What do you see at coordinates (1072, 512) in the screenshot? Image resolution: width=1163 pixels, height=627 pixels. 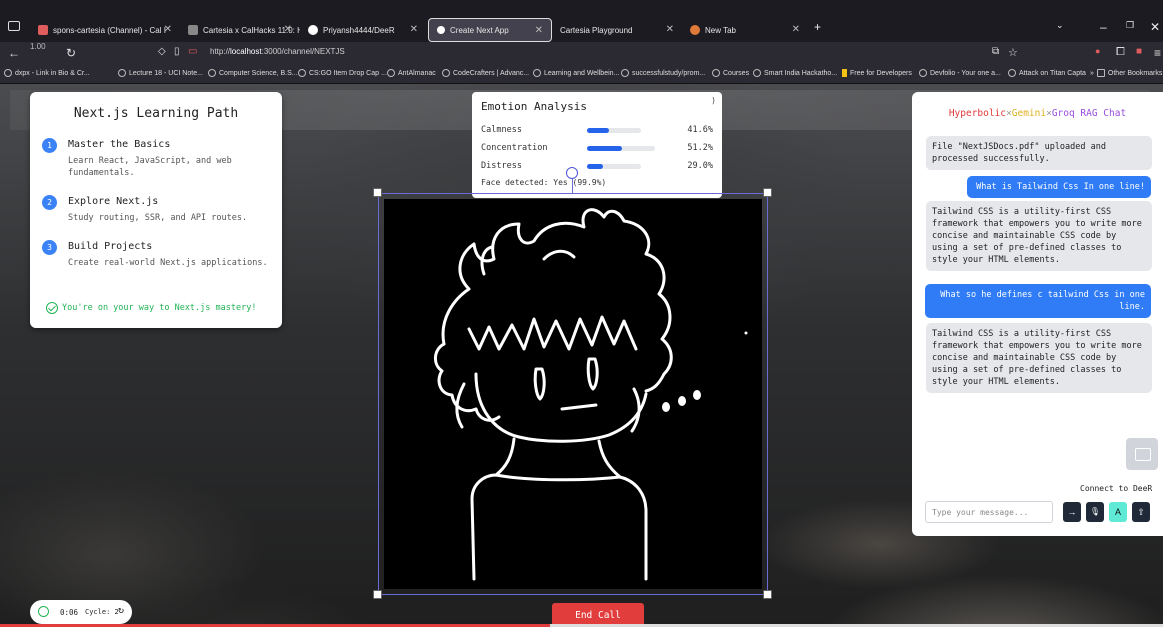 I see `send-arrow-icon: →` at bounding box center [1072, 512].